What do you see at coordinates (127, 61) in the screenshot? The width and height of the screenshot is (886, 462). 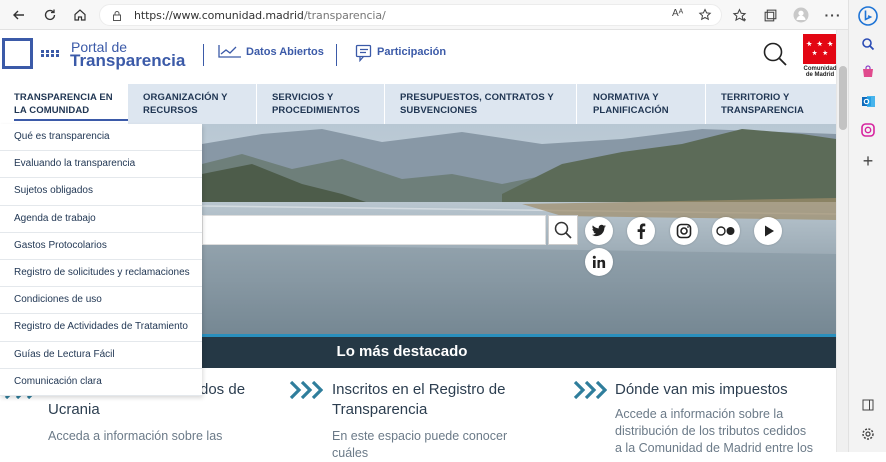 I see `logo-transparencia-text: Transparencia` at bounding box center [127, 61].